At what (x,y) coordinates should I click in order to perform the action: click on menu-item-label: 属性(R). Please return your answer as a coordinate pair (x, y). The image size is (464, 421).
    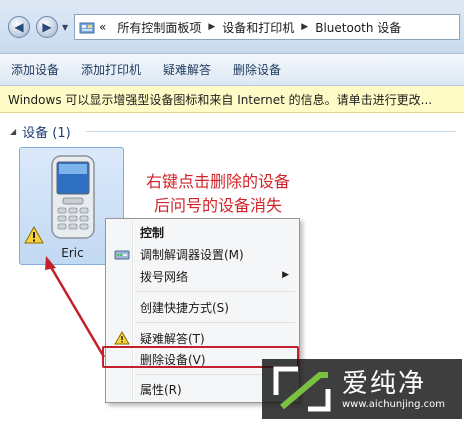
    Looking at the image, I should click on (161, 389).